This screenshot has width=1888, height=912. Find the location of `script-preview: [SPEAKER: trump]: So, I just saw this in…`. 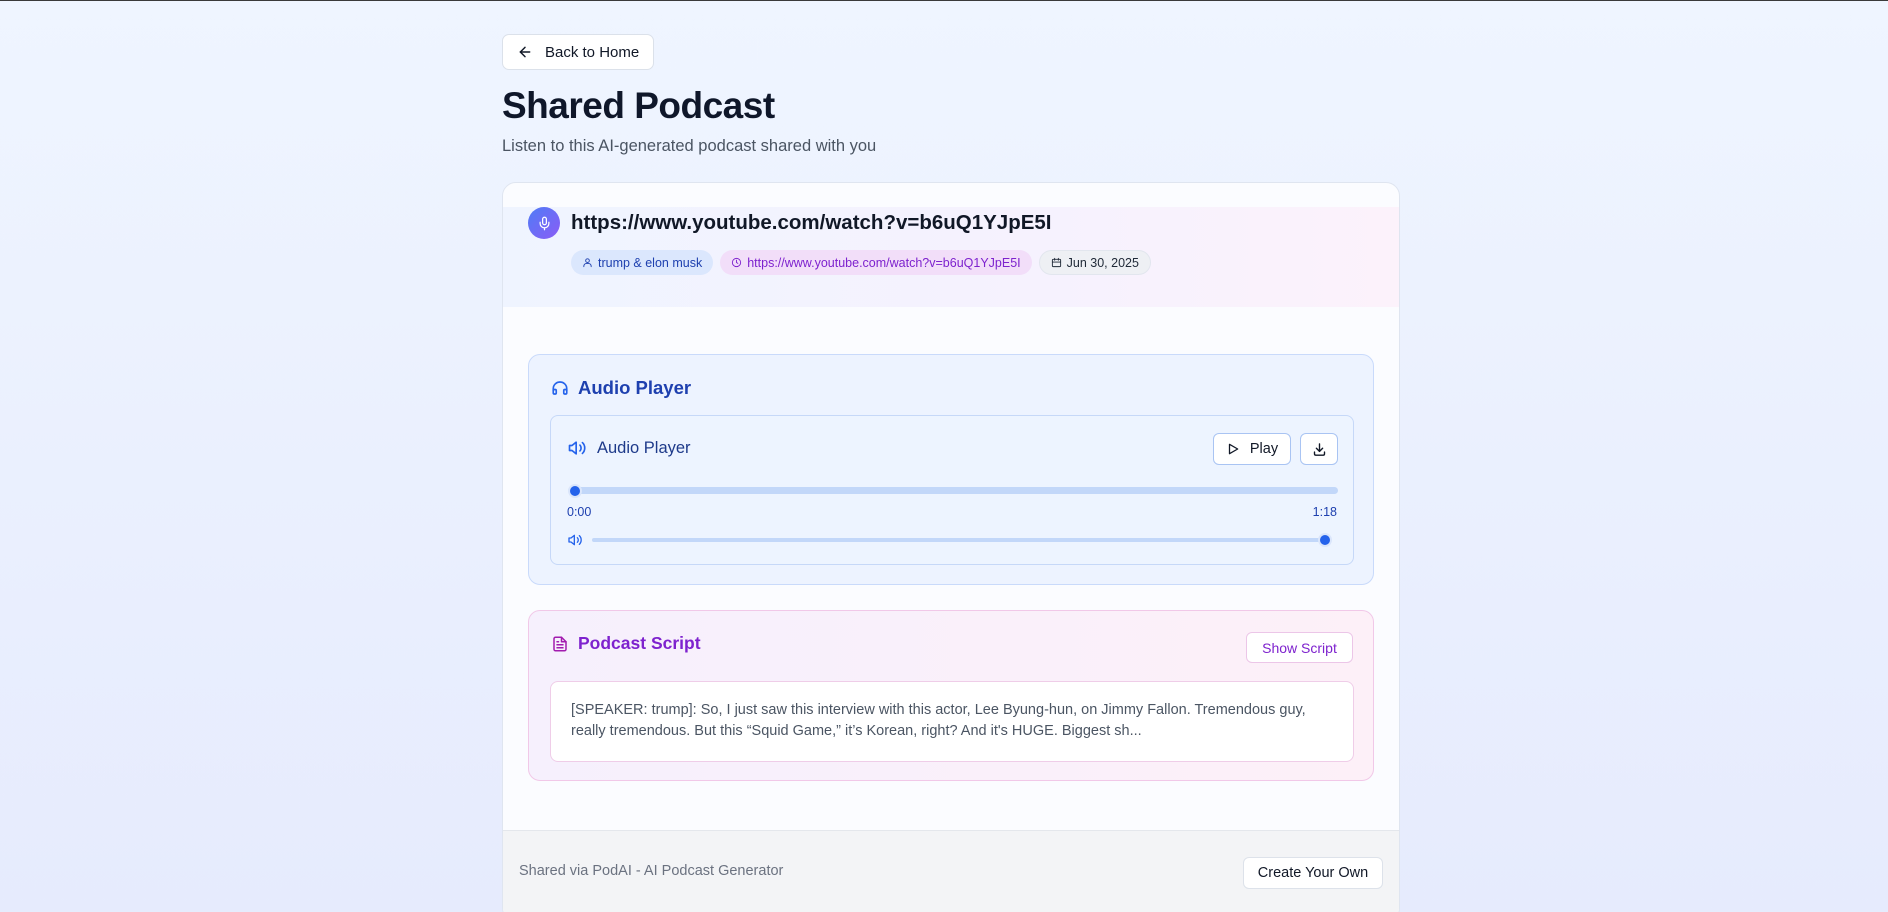

script-preview: [SPEAKER: trump]: So, I just saw this in… is located at coordinates (952, 721).